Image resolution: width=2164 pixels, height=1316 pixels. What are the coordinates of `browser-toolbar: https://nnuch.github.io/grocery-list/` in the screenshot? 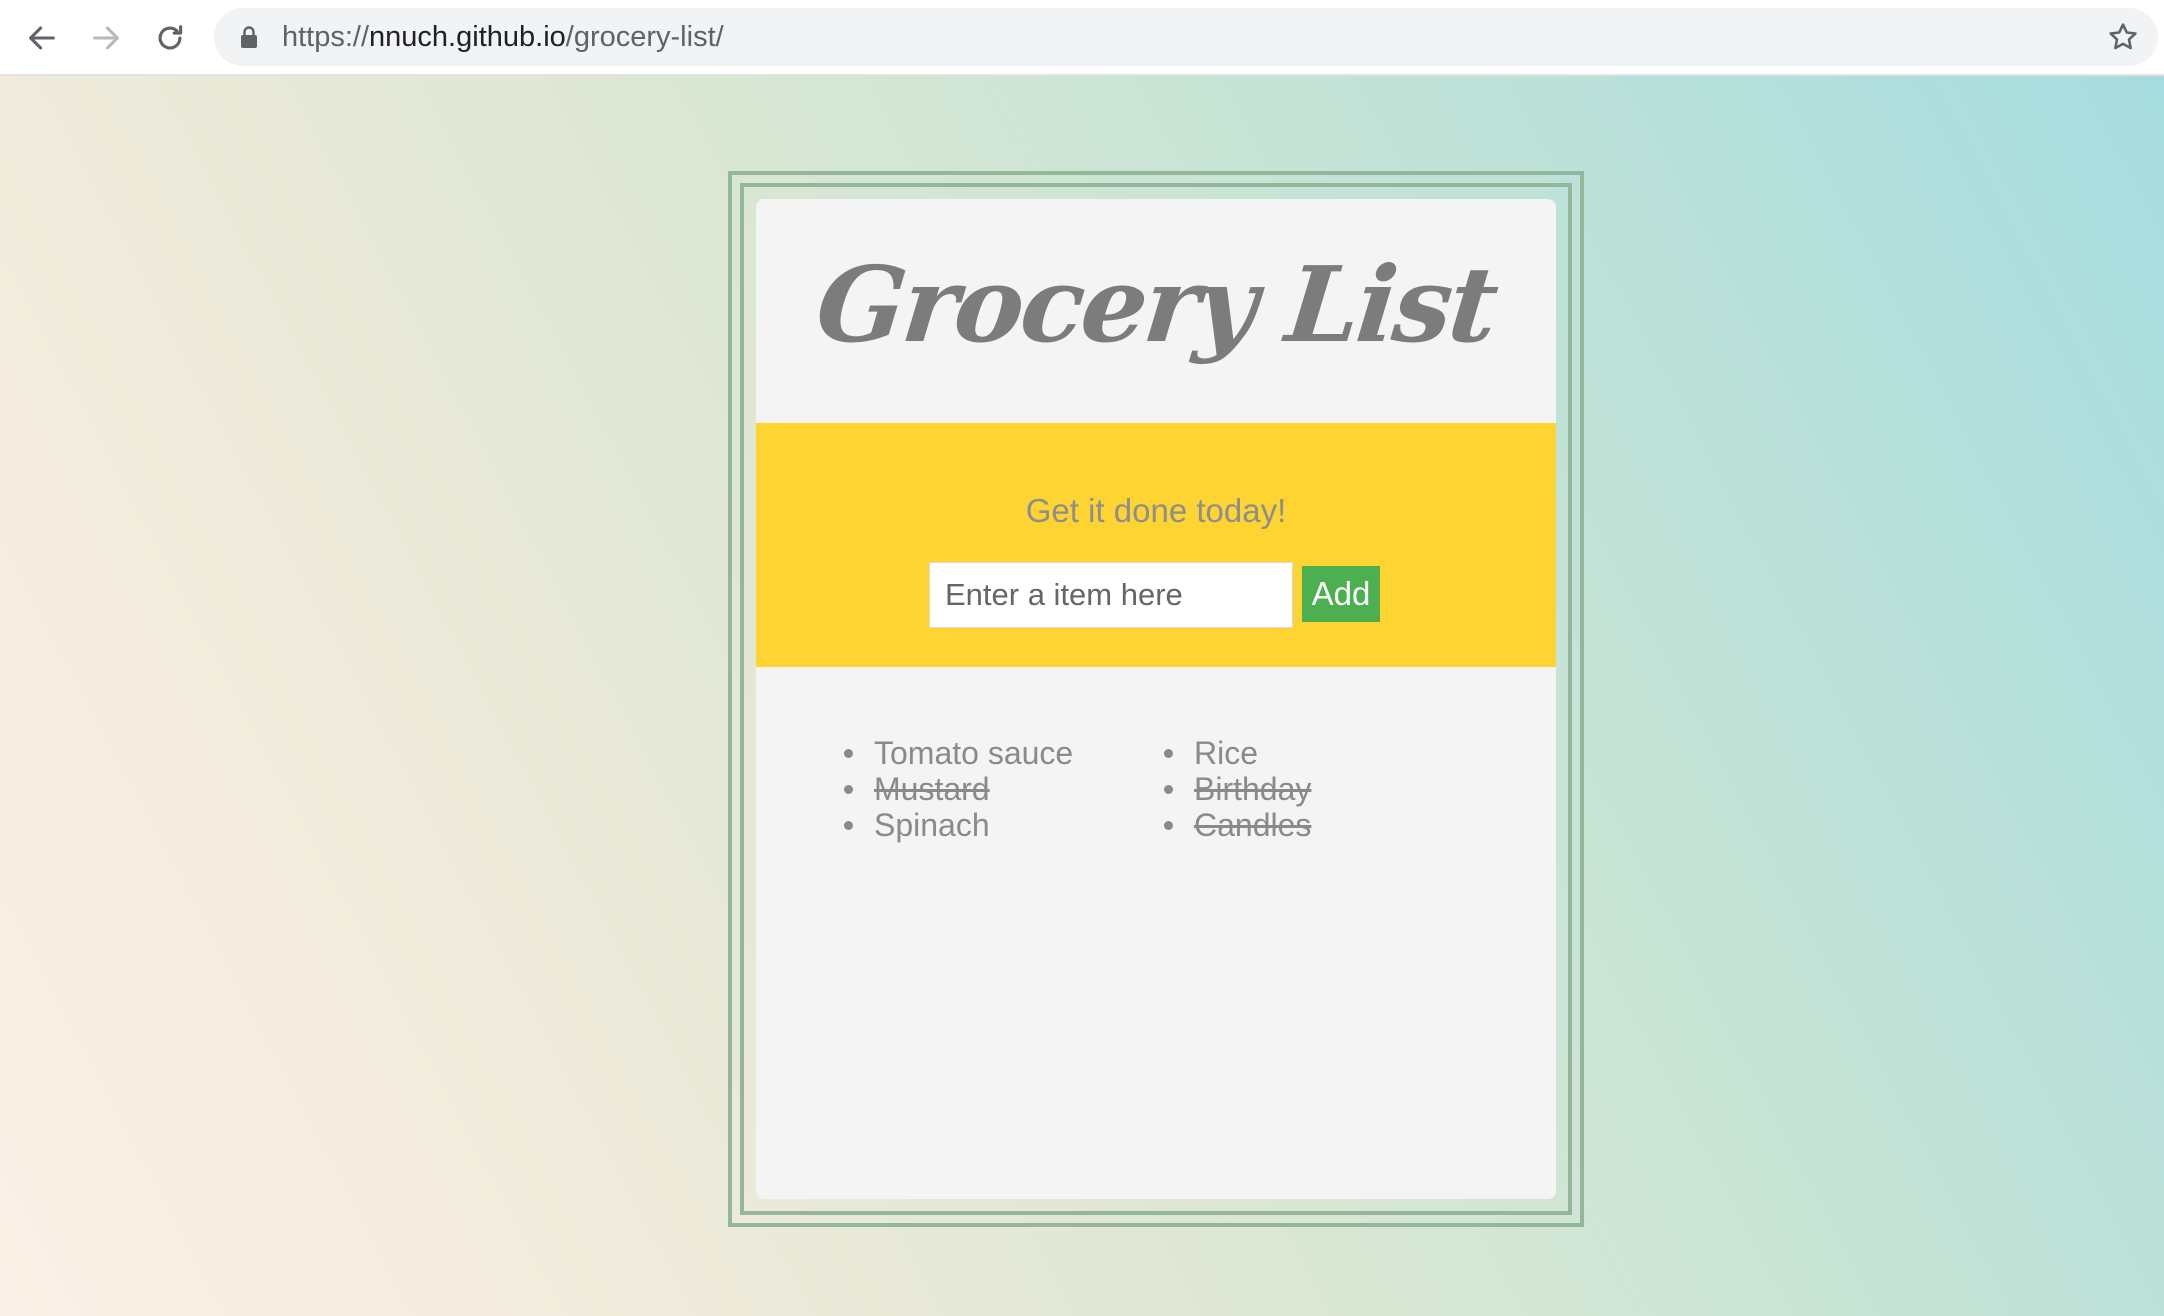 It's located at (1082, 38).